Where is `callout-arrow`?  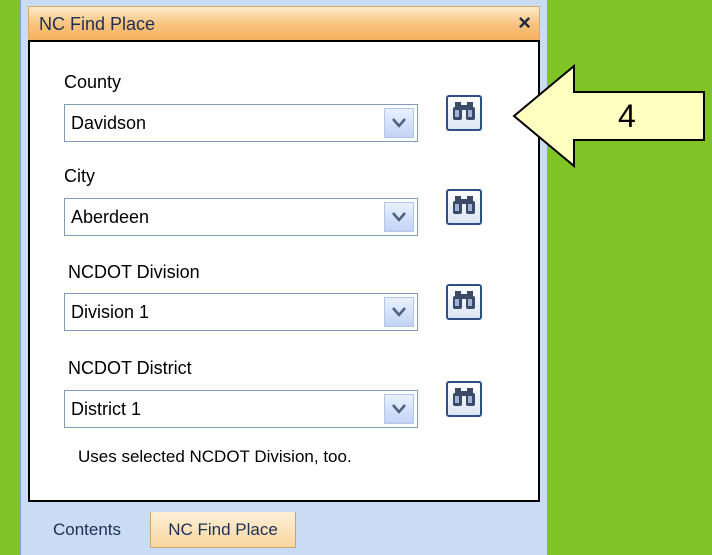 callout-arrow is located at coordinates (608, 116).